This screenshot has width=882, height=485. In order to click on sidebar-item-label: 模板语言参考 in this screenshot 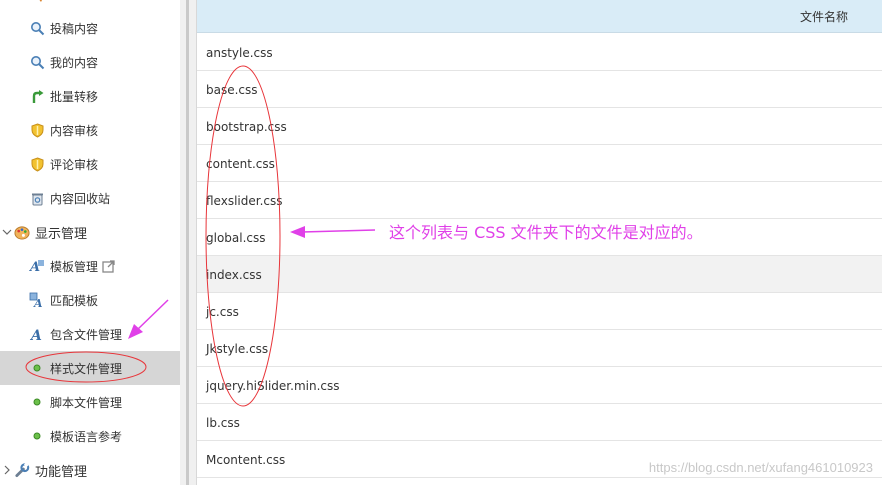, I will do `click(86, 436)`.